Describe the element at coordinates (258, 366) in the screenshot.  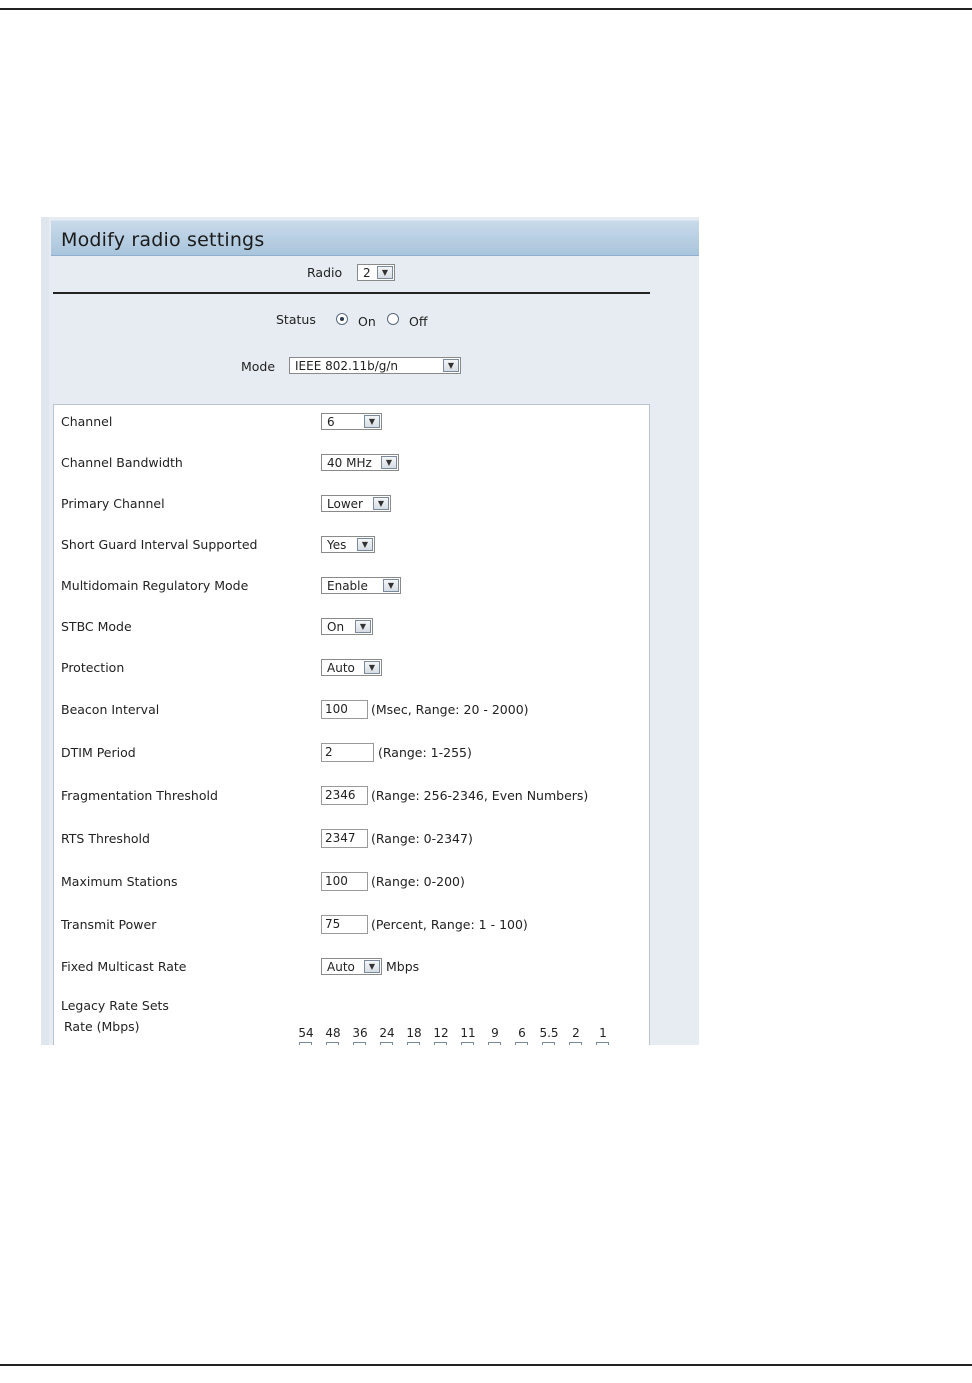
I see `mode-label: Mode` at that location.